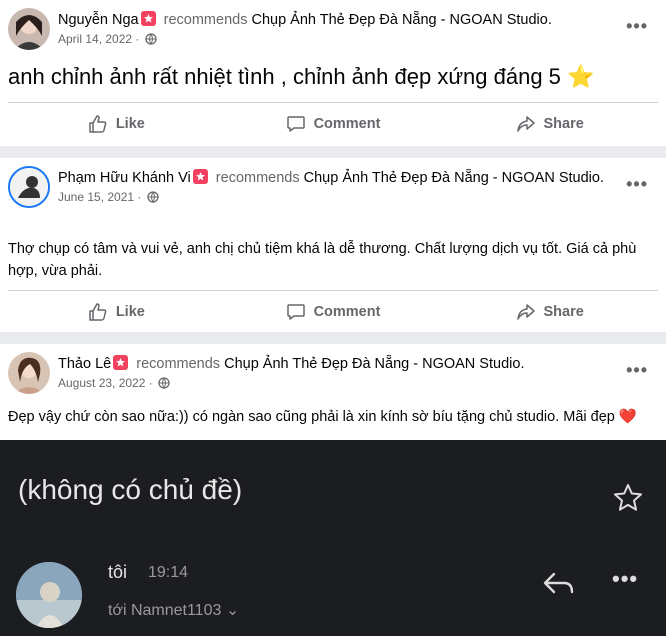 This screenshot has width=666, height=636. I want to click on author-name: Thảo Lê, so click(84, 364).